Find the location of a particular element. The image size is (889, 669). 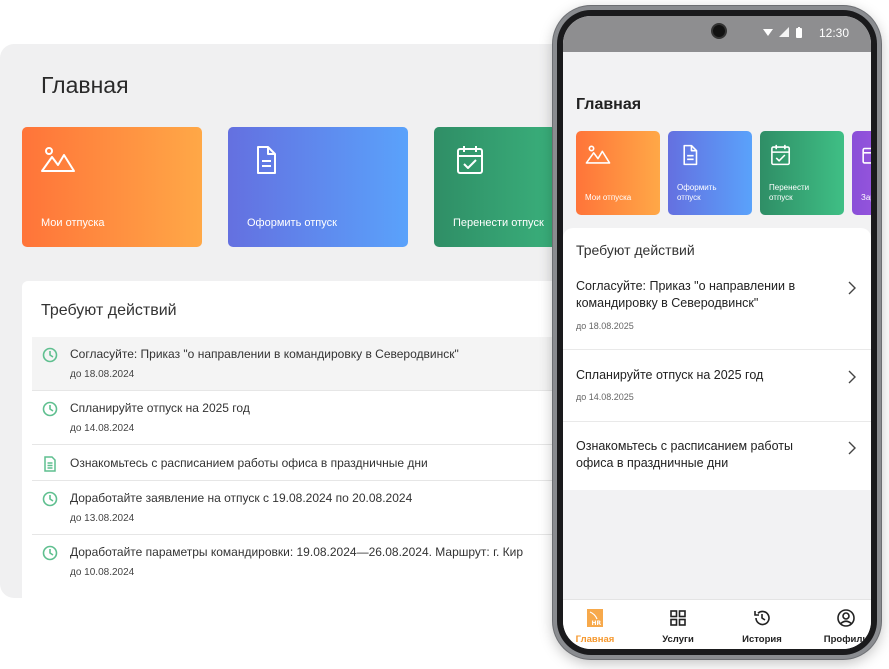

tab-services: Услуги is located at coordinates (678, 626).